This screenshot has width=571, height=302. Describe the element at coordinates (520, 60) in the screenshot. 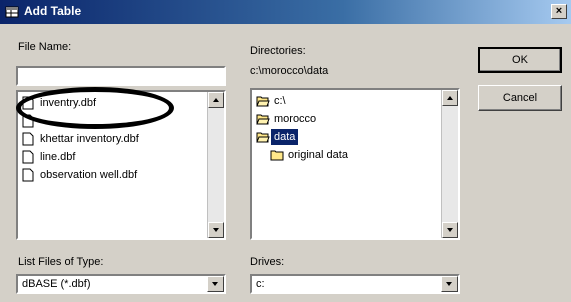

I see `ok-button: OK` at that location.